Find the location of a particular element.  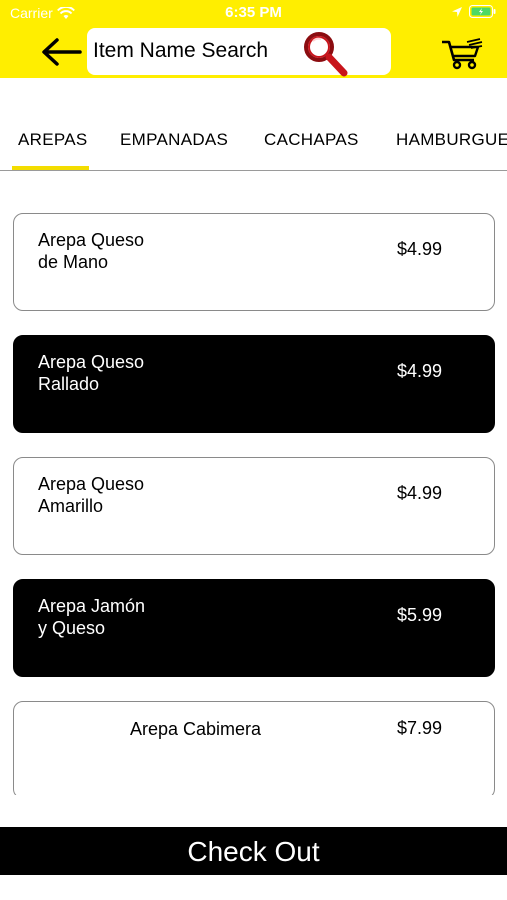

shopping-cart-icon is located at coordinates (462, 54).